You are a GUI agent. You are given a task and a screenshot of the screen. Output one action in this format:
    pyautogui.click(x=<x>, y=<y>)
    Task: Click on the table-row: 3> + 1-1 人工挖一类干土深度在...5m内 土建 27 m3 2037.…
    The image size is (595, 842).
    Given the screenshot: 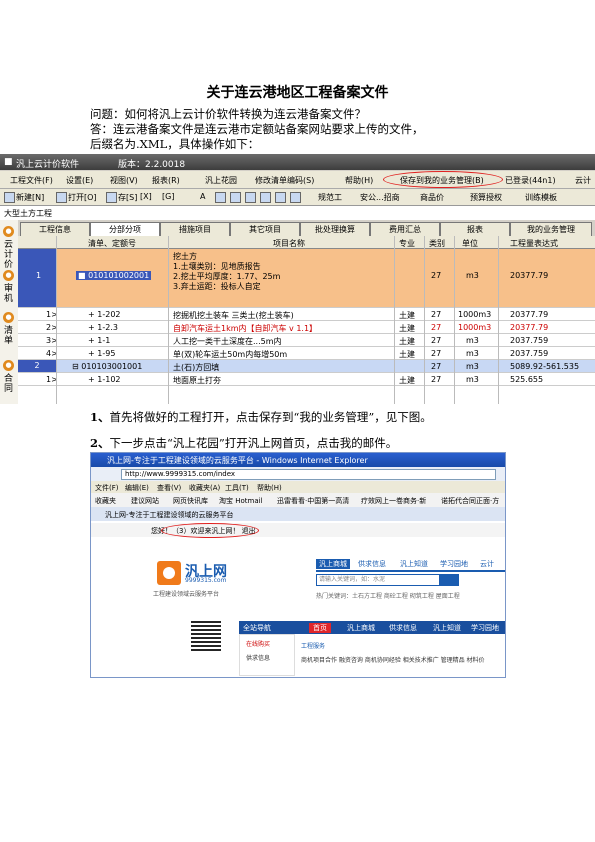 What is the action you would take?
    pyautogui.click(x=306, y=340)
    